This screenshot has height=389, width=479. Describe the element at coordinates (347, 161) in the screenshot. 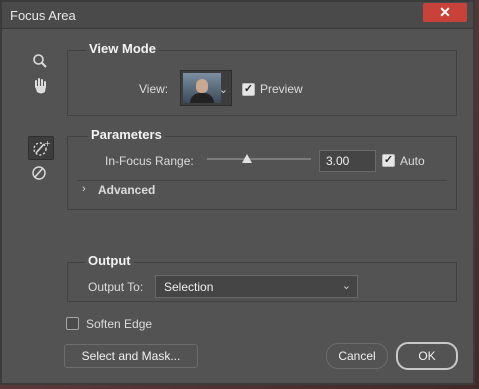

I see `in-focus-range-input: 3.00` at that location.